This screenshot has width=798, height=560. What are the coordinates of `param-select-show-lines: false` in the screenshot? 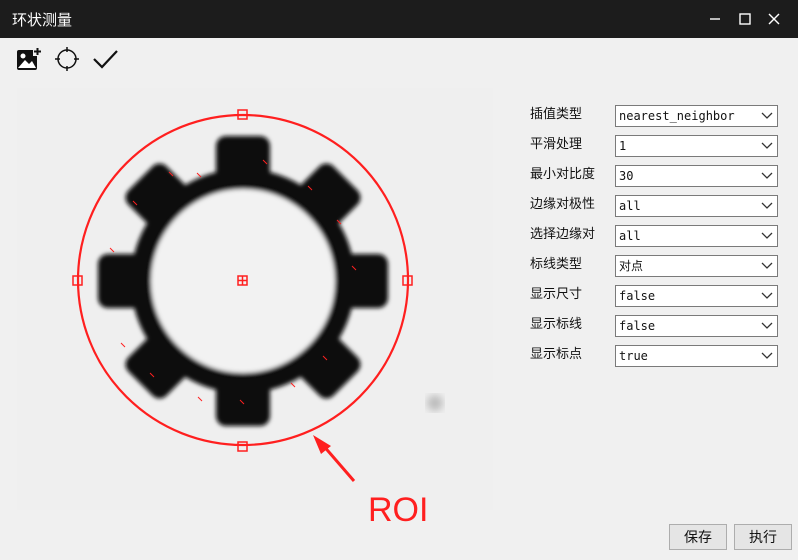 It's located at (696, 326).